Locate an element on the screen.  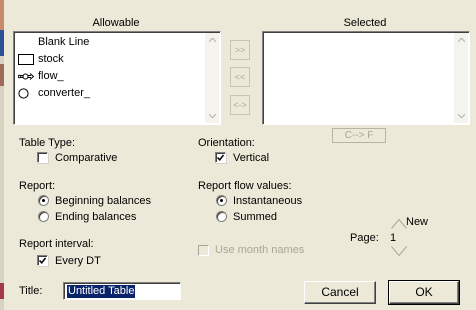
beginning-balances-label: Beginning balances is located at coordinates (103, 201).